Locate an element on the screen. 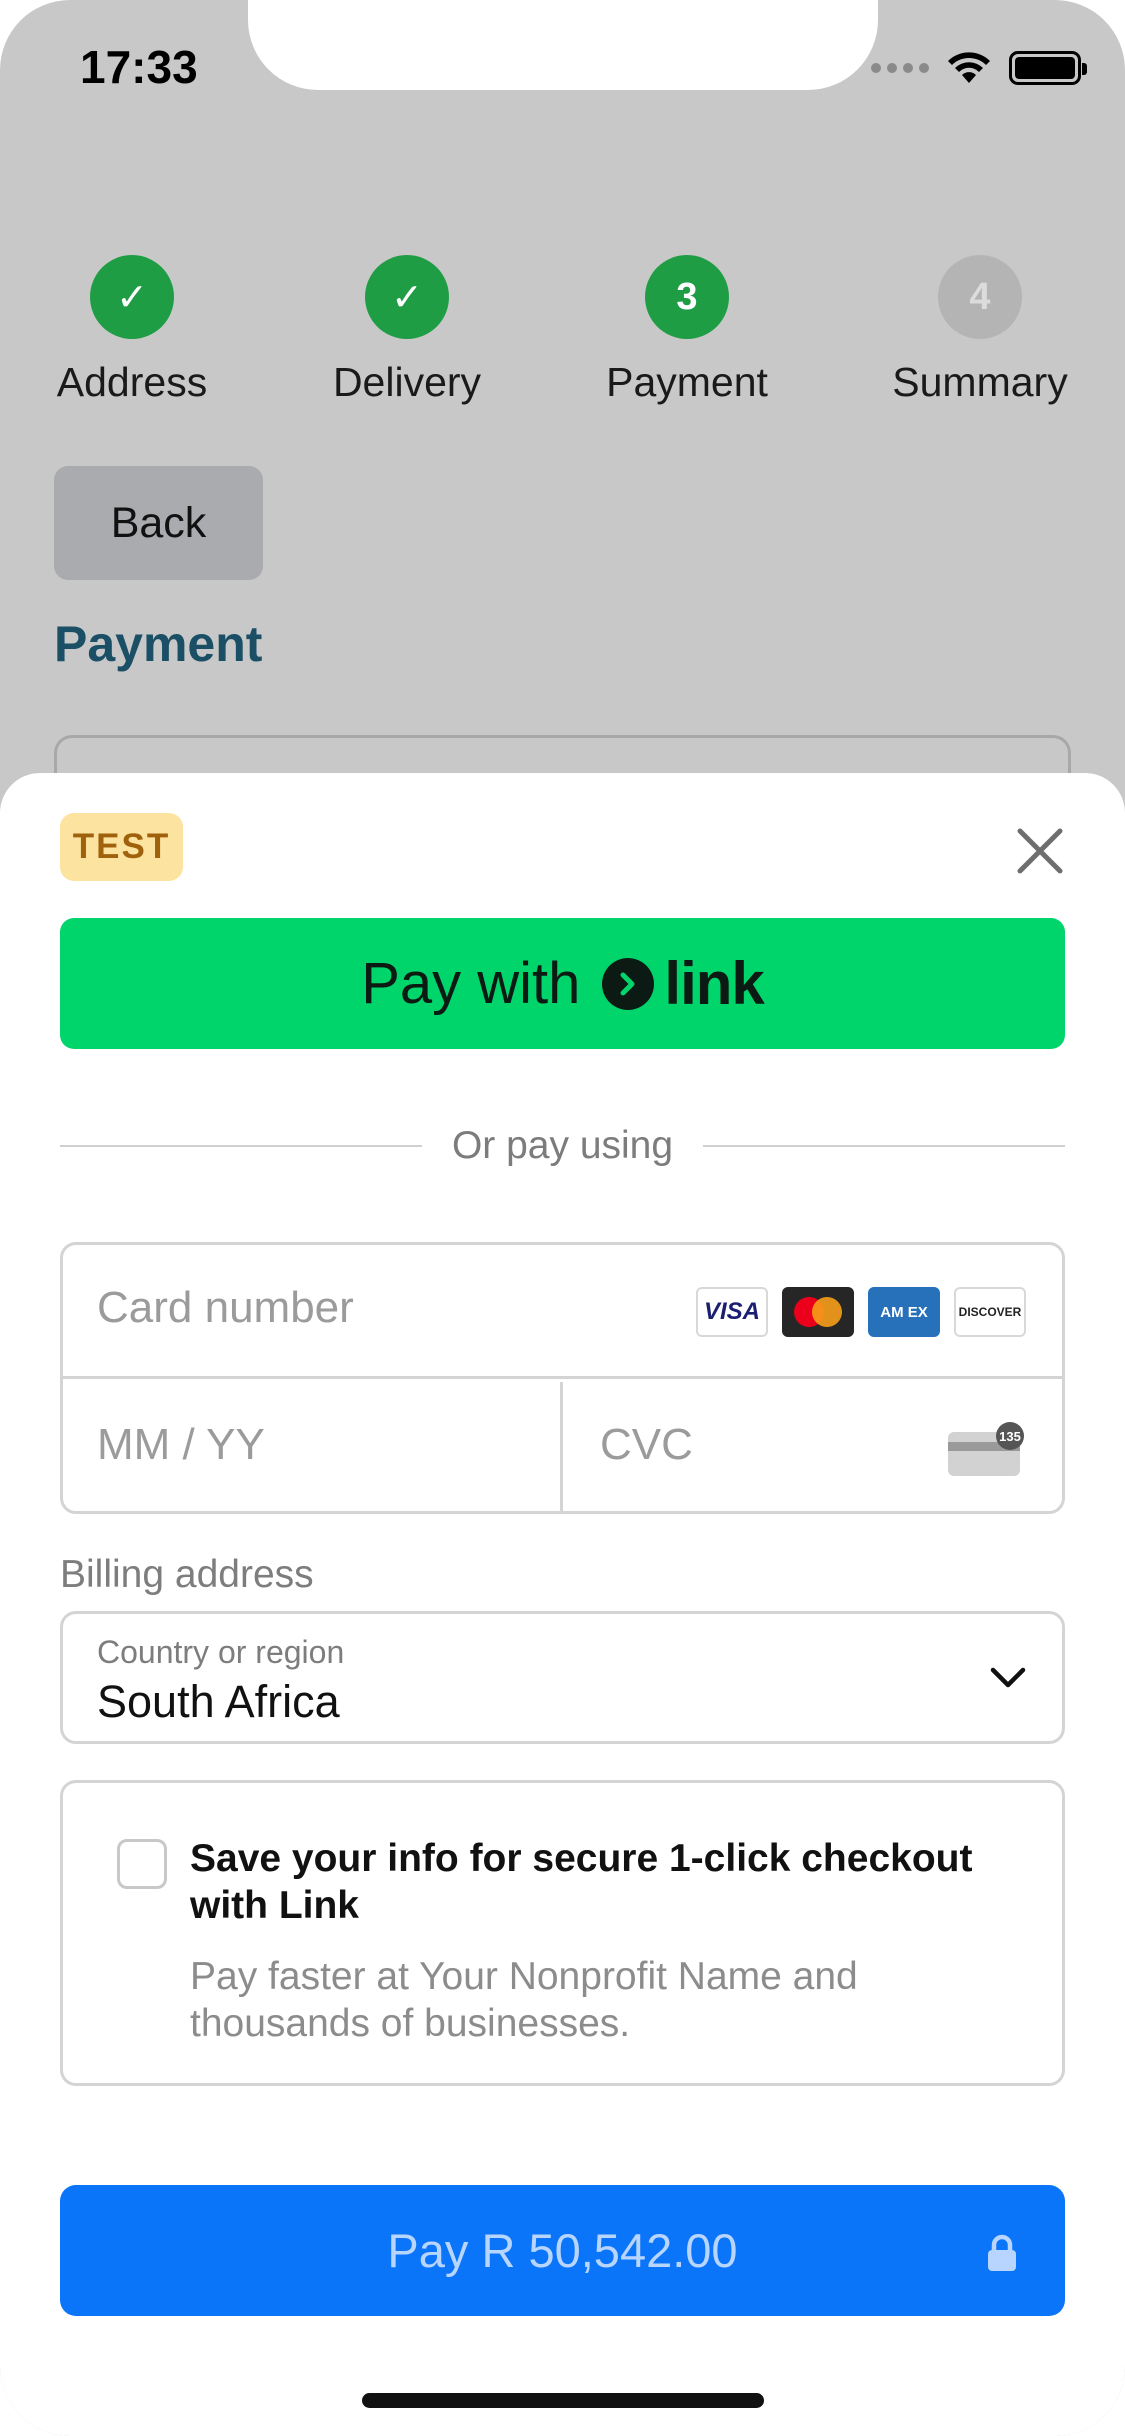 This screenshot has width=1125, height=2436. step-payment: 3 Payment is located at coordinates (687, 330).